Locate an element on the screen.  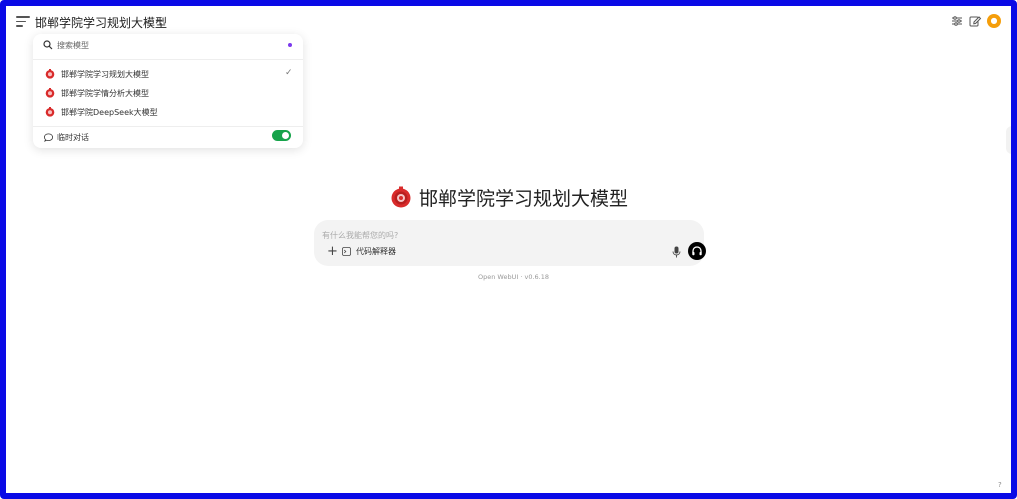
code-interpreter-label: 代码解释器 is located at coordinates (376, 251).